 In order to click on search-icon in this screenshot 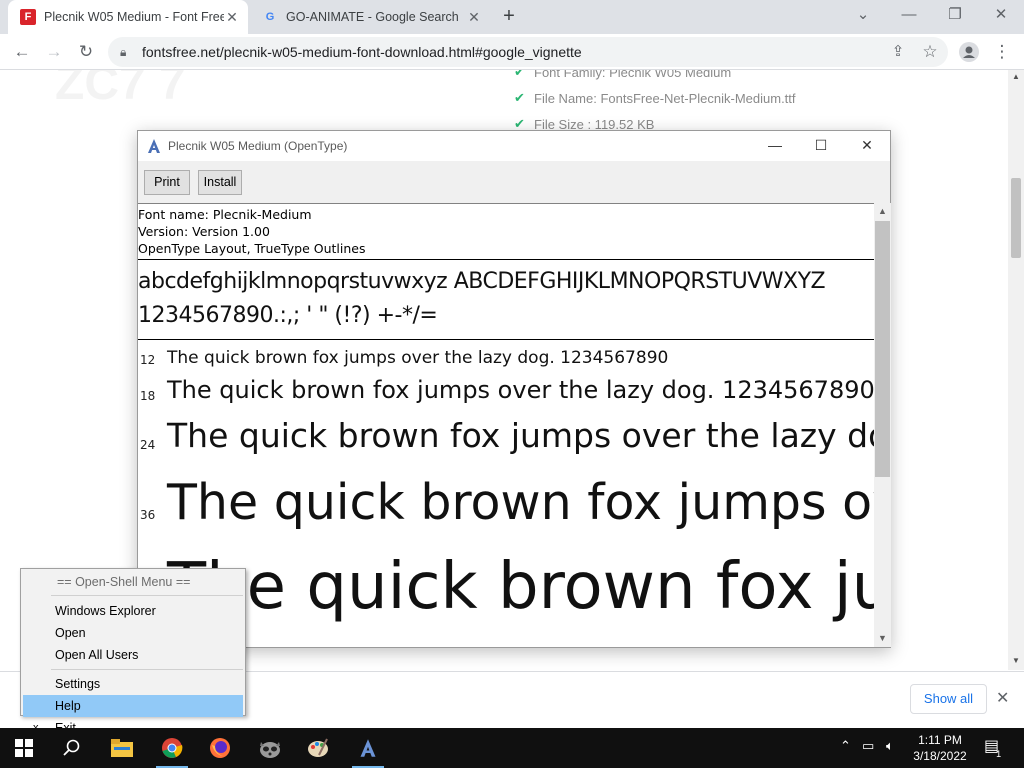, I will do `click(72, 748)`.